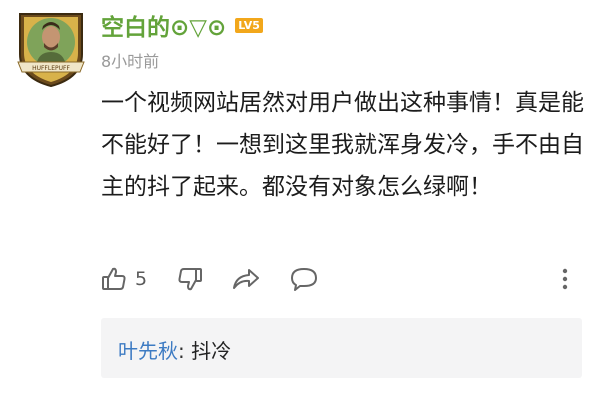  I want to click on action-bar: 5, so click(339, 279).